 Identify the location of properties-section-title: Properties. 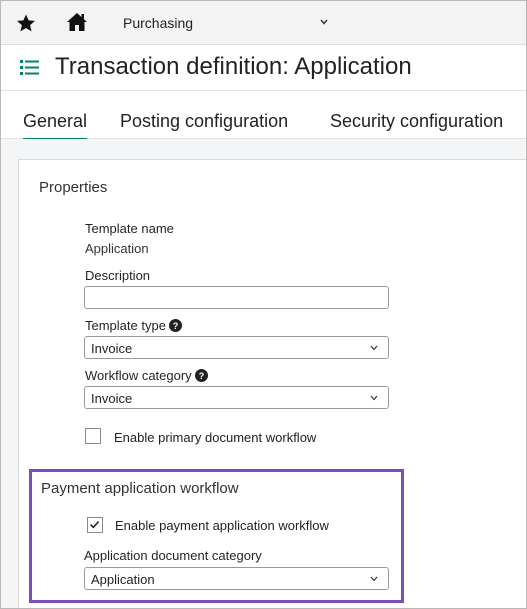
(73, 187).